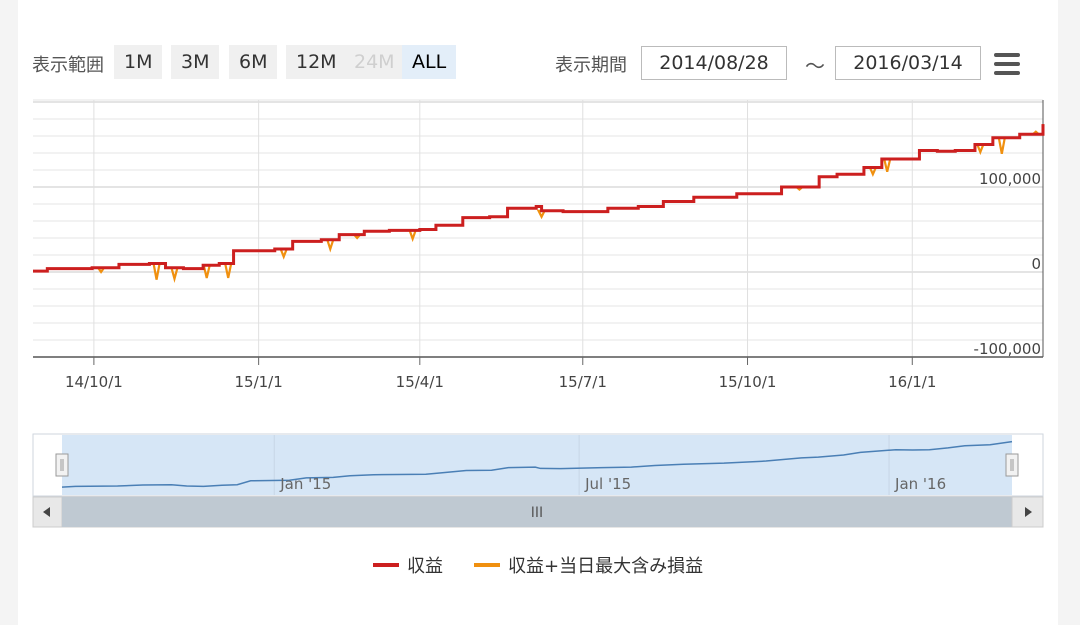 Image resolution: width=1080 pixels, height=625 pixels. I want to click on legend-profit-label: 収益, so click(425, 565).